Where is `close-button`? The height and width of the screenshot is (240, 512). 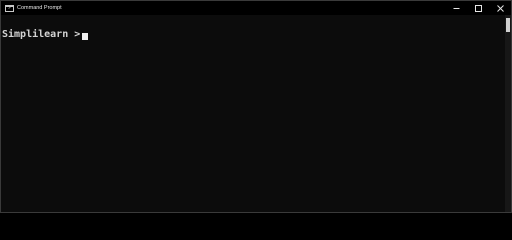
close-button is located at coordinates (500, 8).